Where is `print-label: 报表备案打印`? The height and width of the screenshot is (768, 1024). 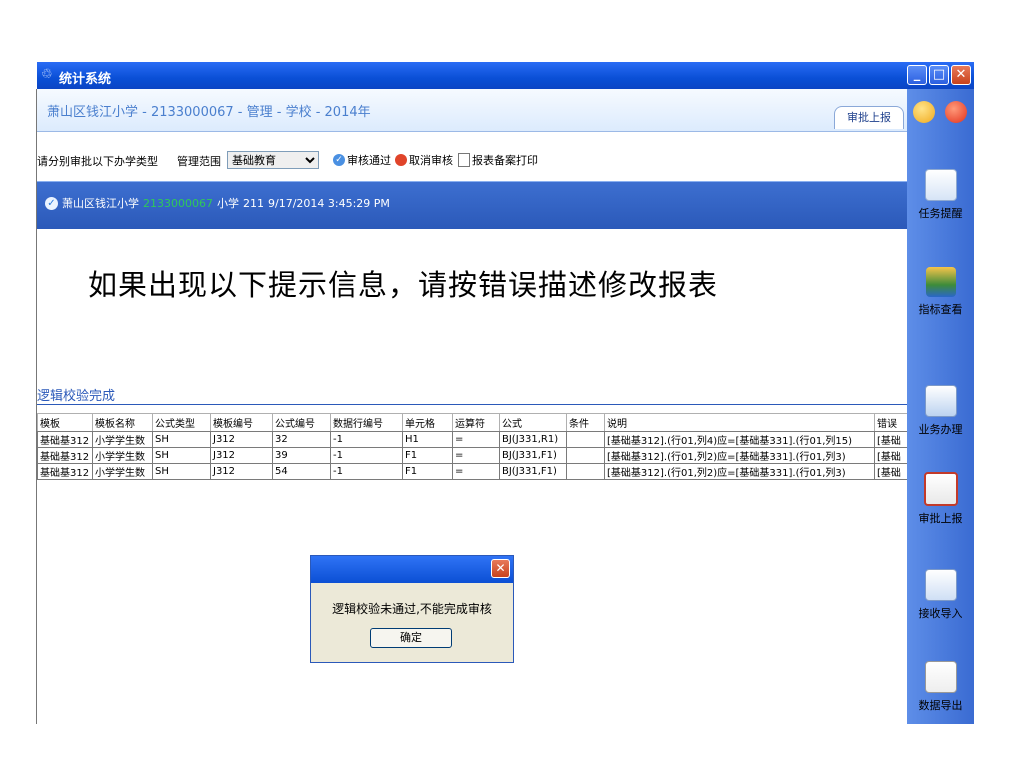 print-label: 报表备案打印 is located at coordinates (505, 160).